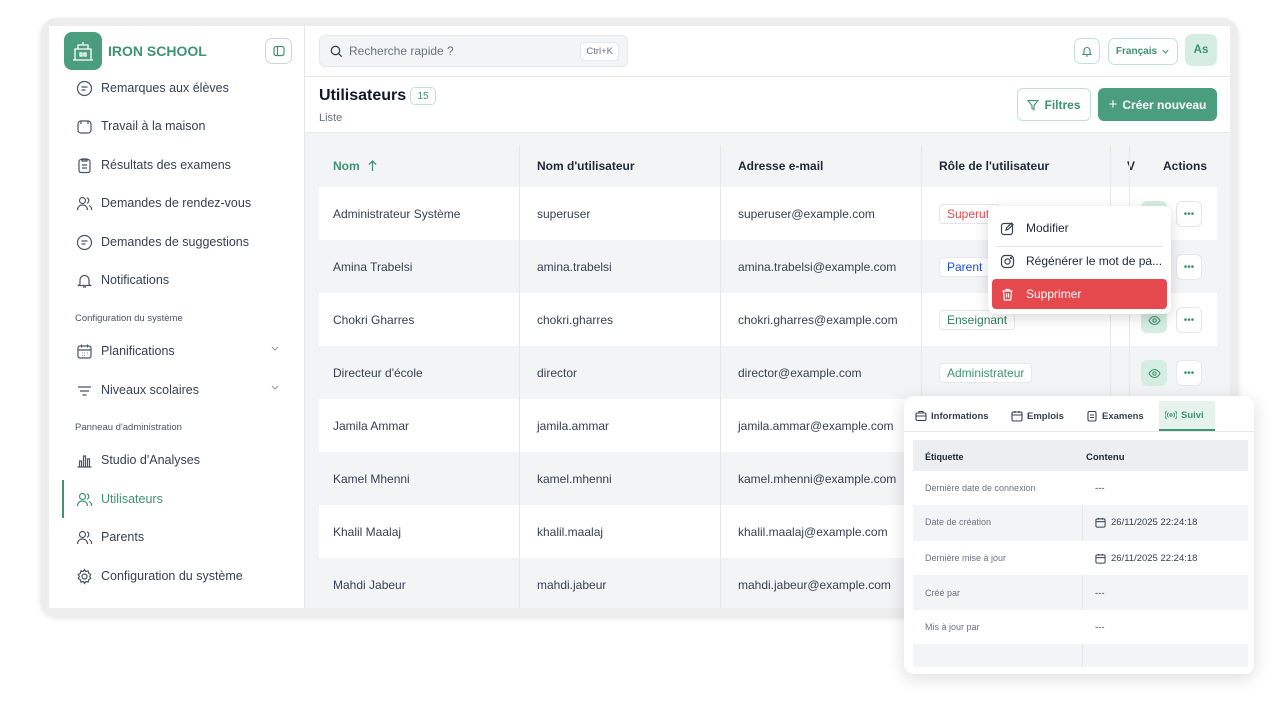 The height and width of the screenshot is (710, 1280). I want to click on cell-name: Khalil Maalaj, so click(367, 531).